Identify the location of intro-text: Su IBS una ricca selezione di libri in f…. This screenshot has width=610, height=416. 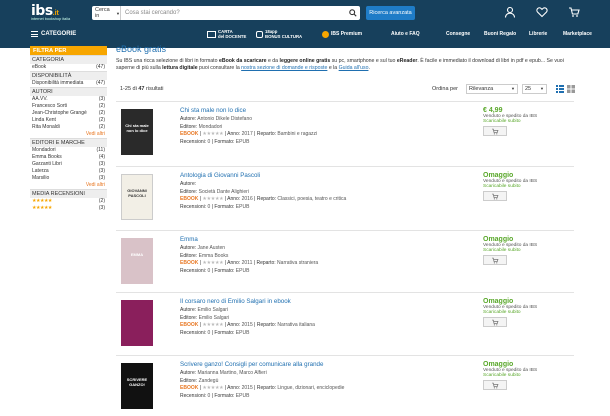
(345, 65).